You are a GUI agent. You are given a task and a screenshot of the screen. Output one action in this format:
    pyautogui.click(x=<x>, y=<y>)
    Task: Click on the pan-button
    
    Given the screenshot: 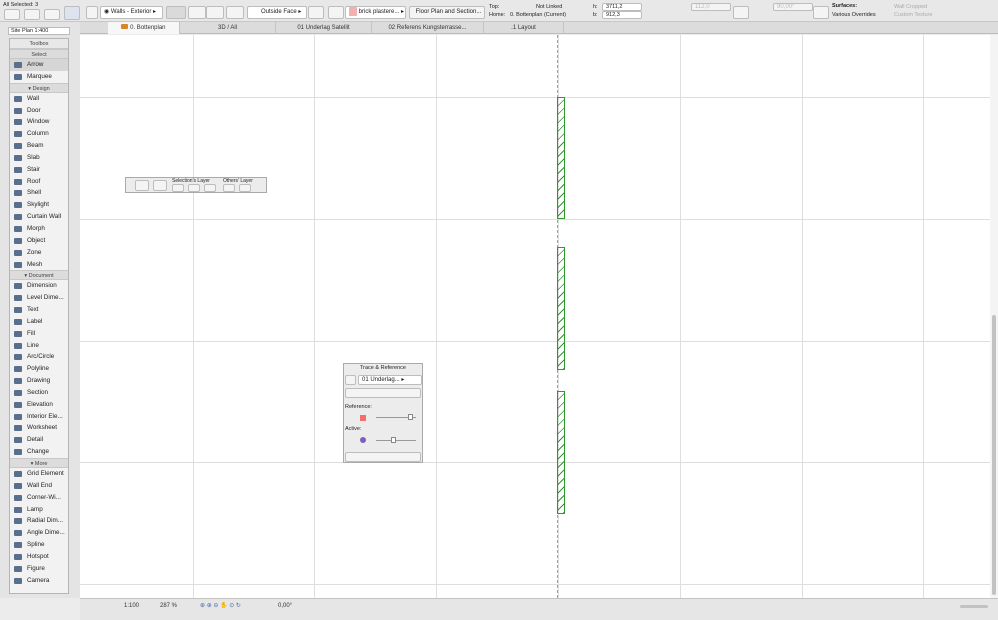 What is the action you would take?
    pyautogui.click(x=52, y=14)
    